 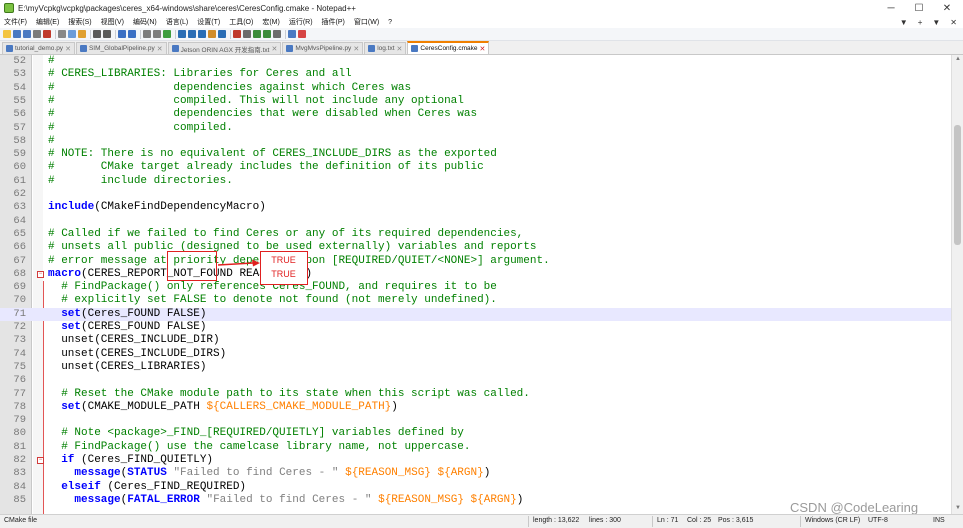 What do you see at coordinates (237, 34) in the screenshot?
I see `record-macro-icon` at bounding box center [237, 34].